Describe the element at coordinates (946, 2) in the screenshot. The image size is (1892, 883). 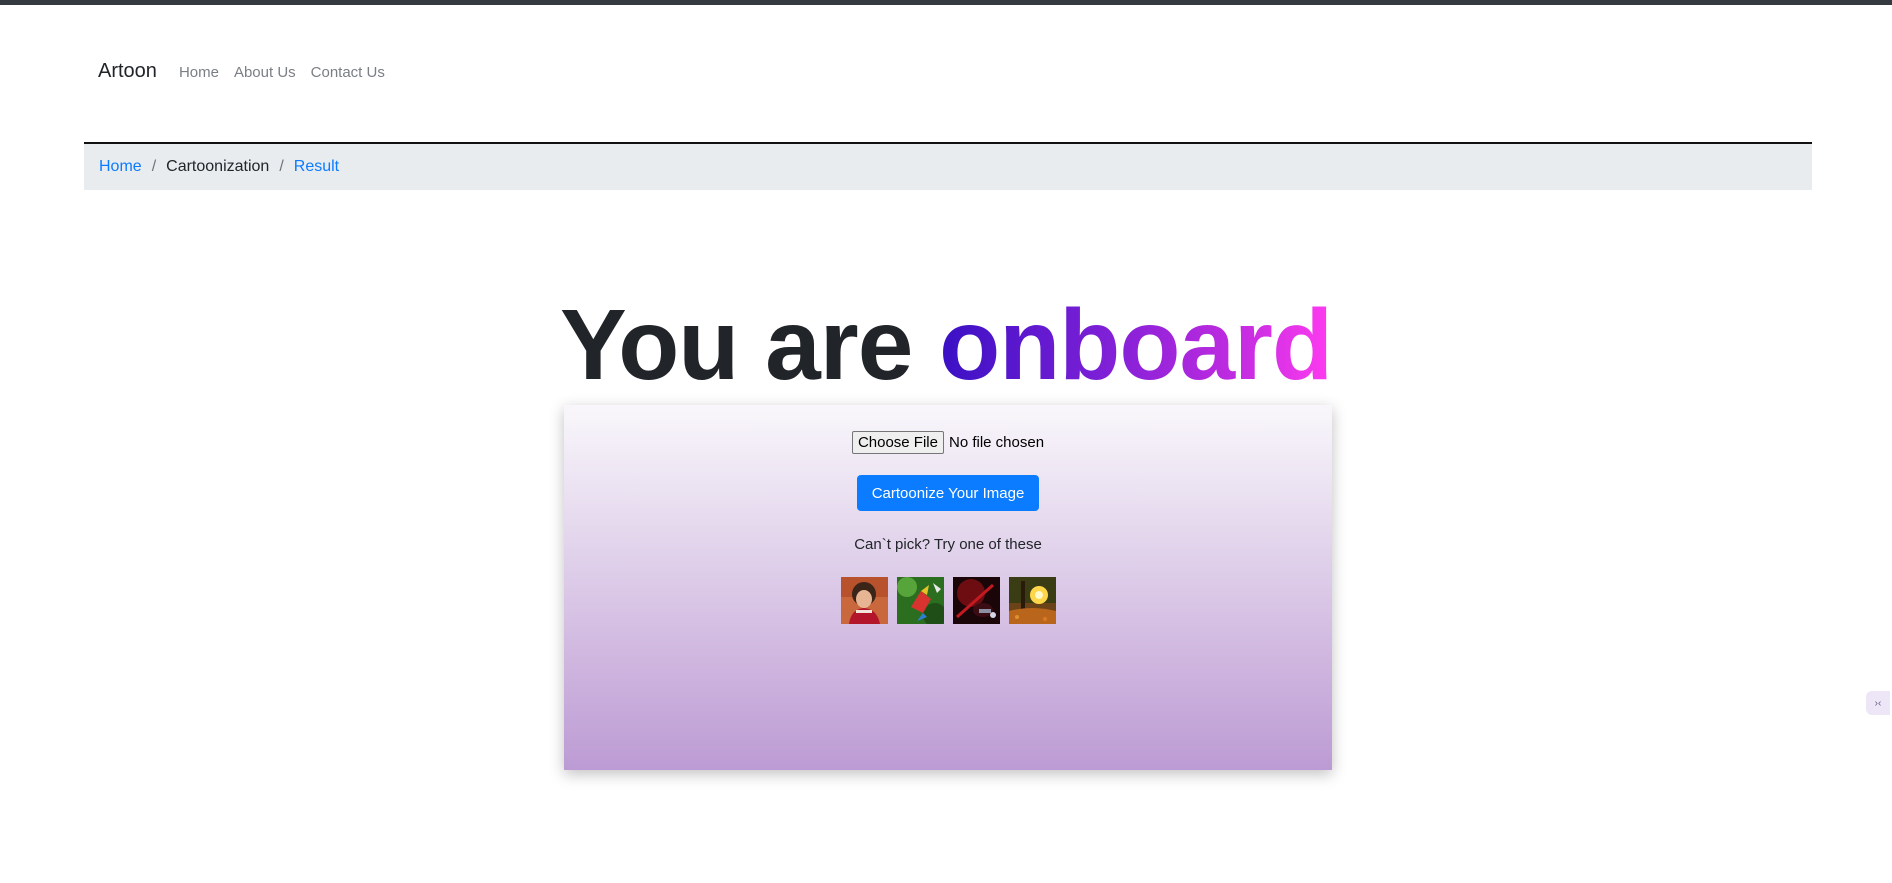
I see `top-border` at that location.